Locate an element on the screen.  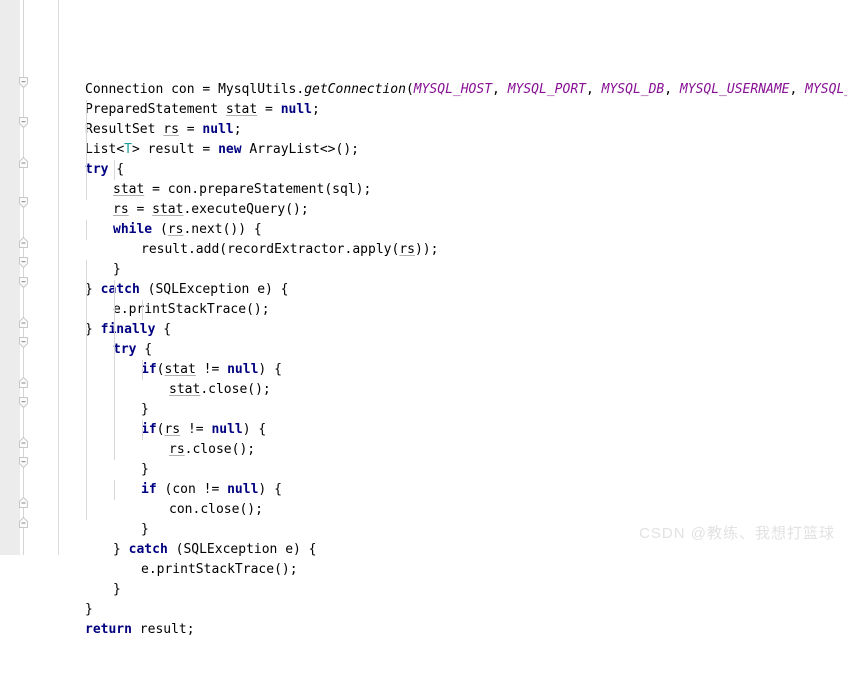
code-line: if(rs != null) { is located at coordinates (453, 430).